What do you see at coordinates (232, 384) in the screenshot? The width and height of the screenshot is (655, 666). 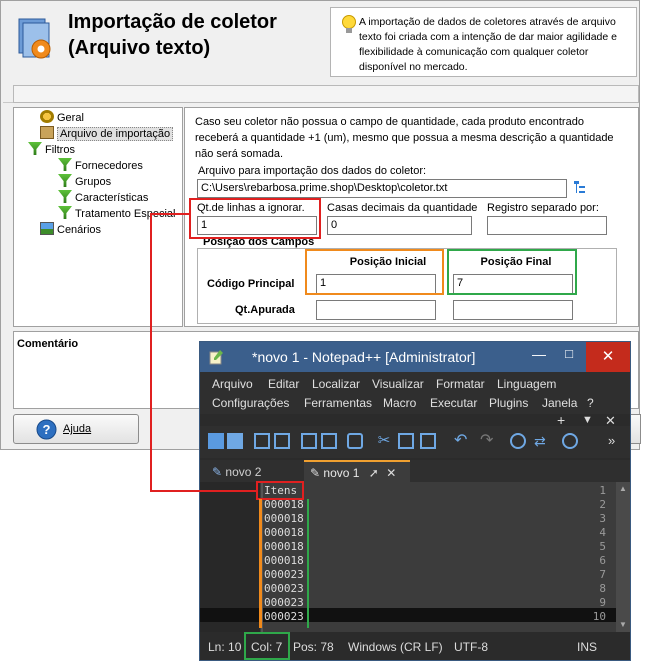 I see `menu-arquivo: Arquivo` at bounding box center [232, 384].